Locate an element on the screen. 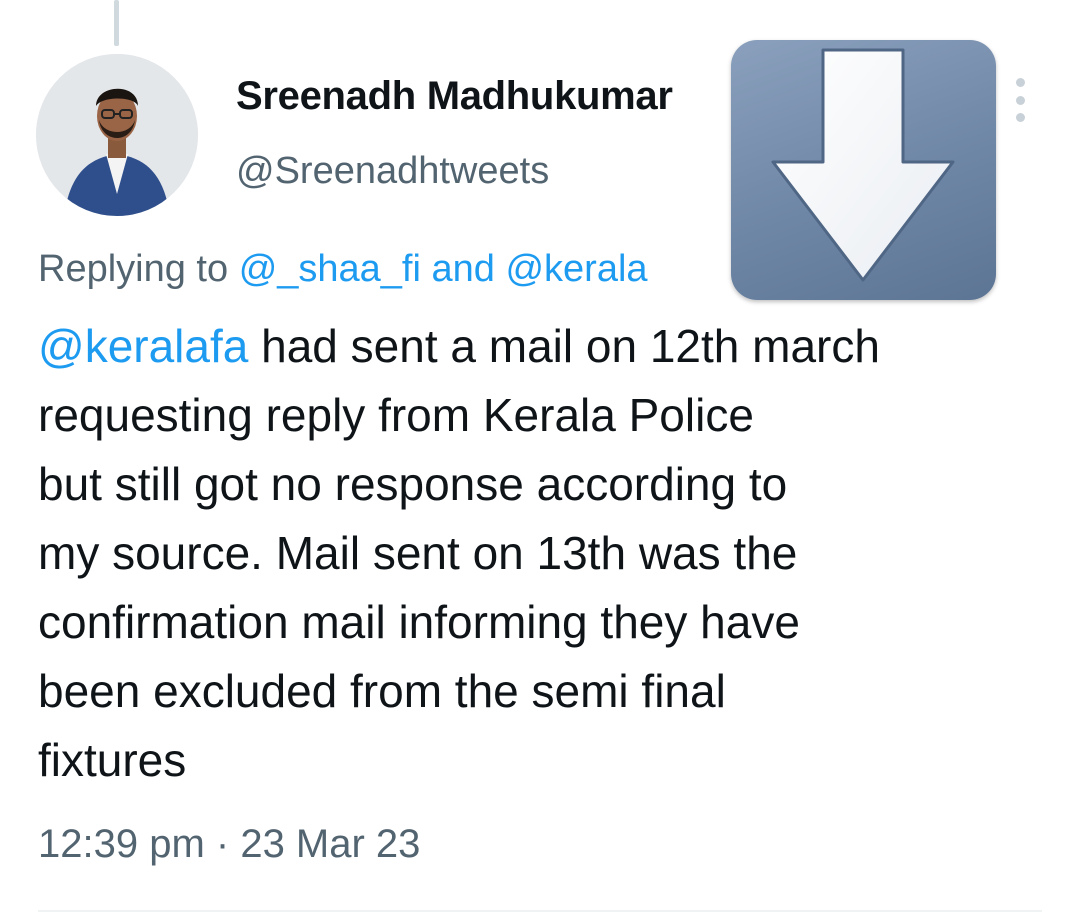 This screenshot has width=1080, height=924. reply-mention-link: @kerala is located at coordinates (576, 269).